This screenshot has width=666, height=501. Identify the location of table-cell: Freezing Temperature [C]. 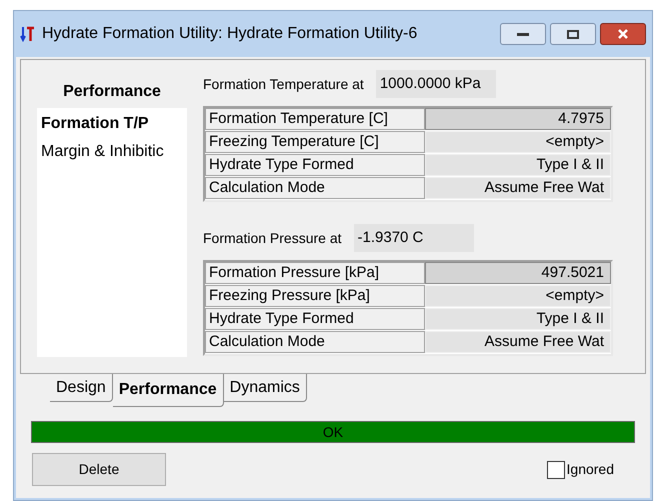
(315, 142).